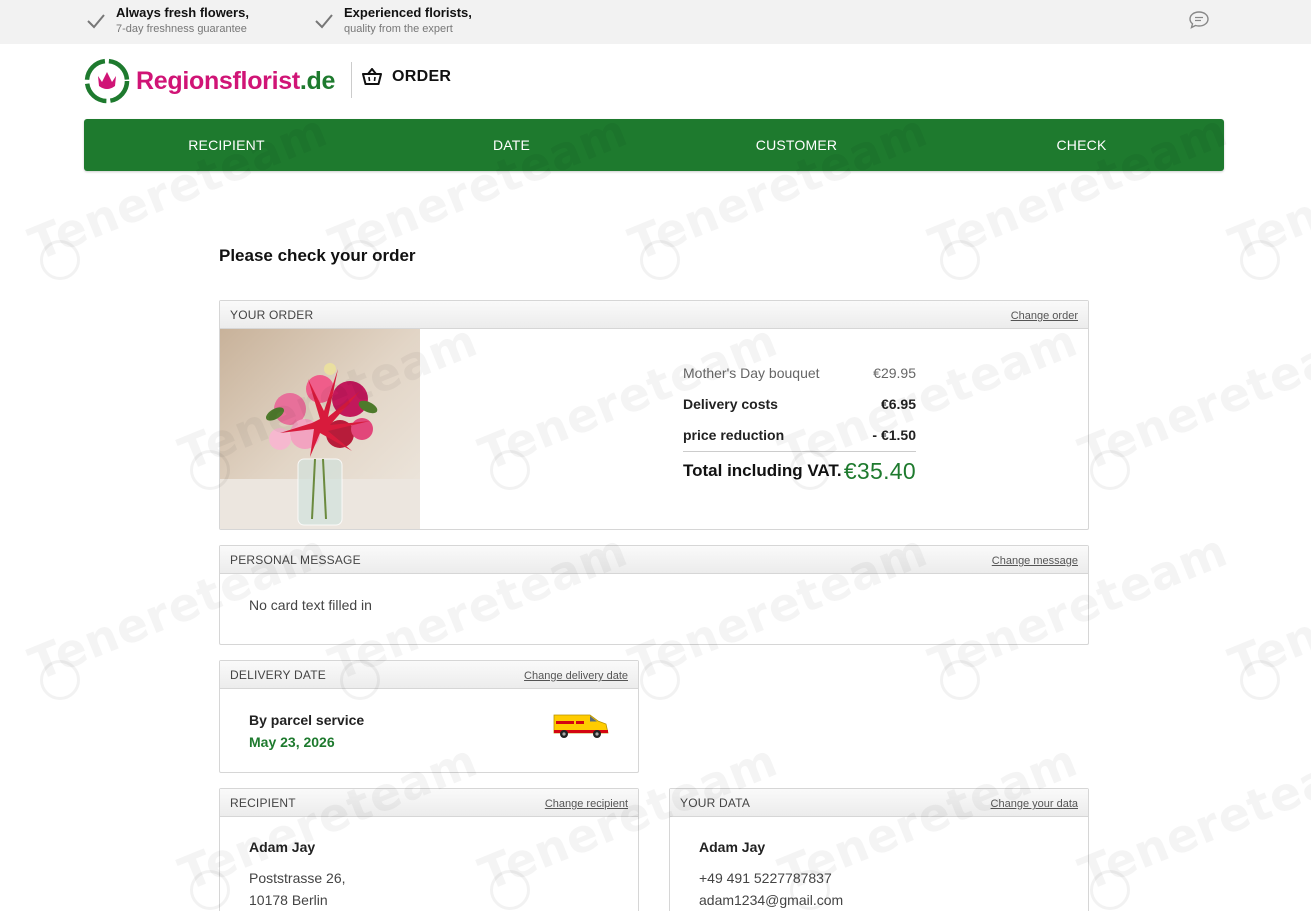 This screenshot has width=1311, height=911. What do you see at coordinates (879, 803) in the screenshot?
I see `panel-header: YOUR DATA Change your data` at bounding box center [879, 803].